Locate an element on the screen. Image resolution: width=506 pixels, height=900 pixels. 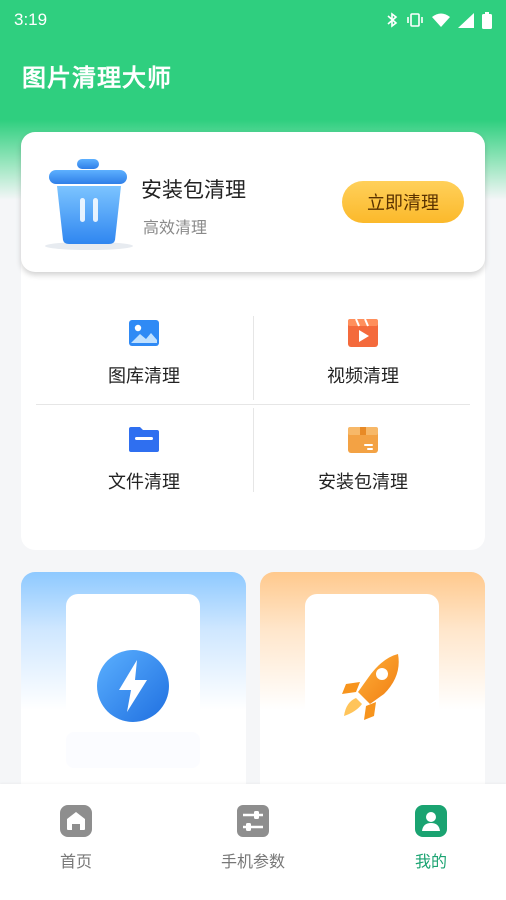
folder-icon is located at coordinates (144, 439).